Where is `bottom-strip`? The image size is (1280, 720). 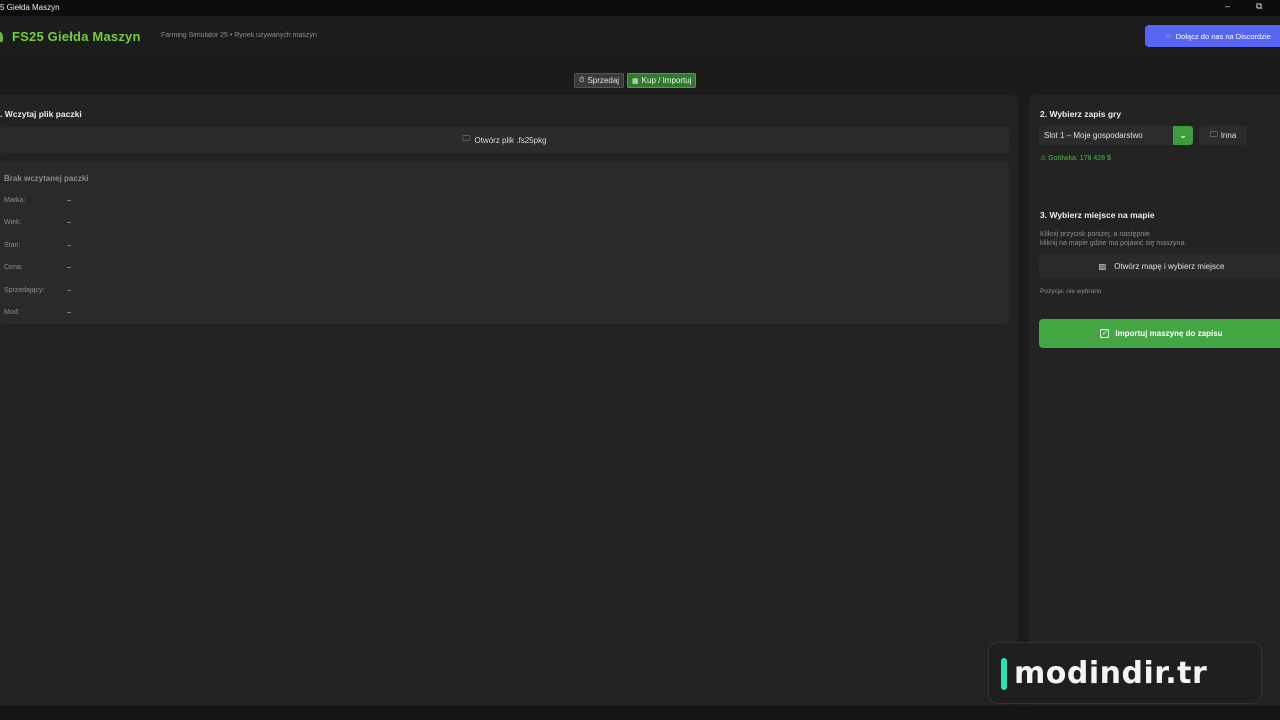
bottom-strip is located at coordinates (640, 713).